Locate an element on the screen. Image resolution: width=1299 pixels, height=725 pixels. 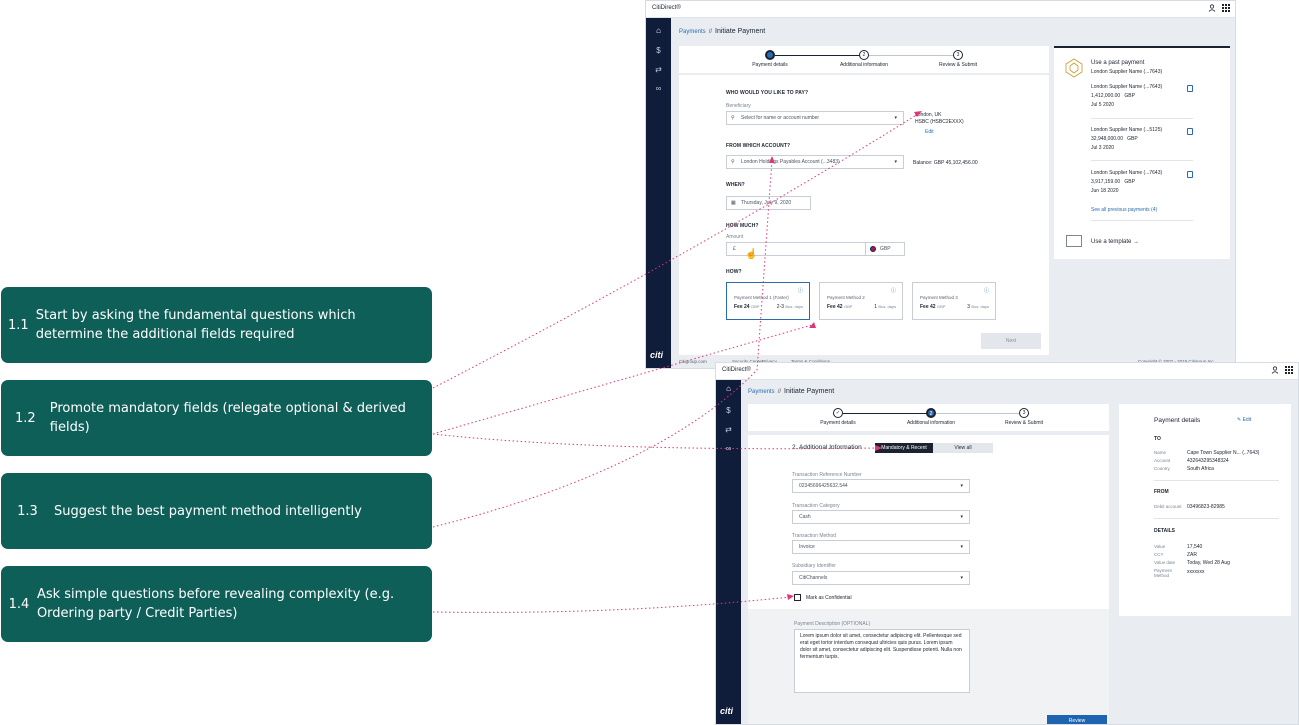
to-heading: TO is located at coordinates (1157, 439).